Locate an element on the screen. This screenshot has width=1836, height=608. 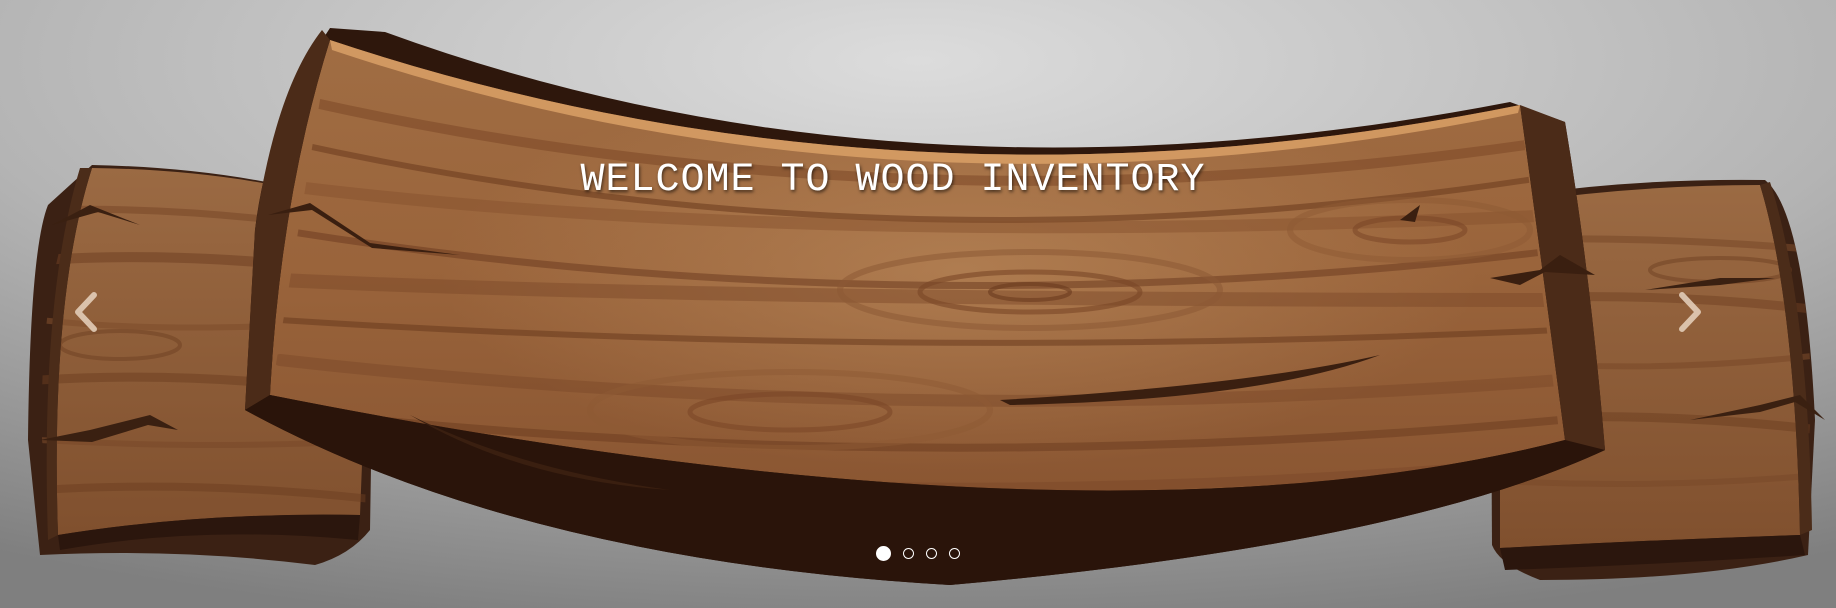
carousel-prev-button is located at coordinates (85, 312).